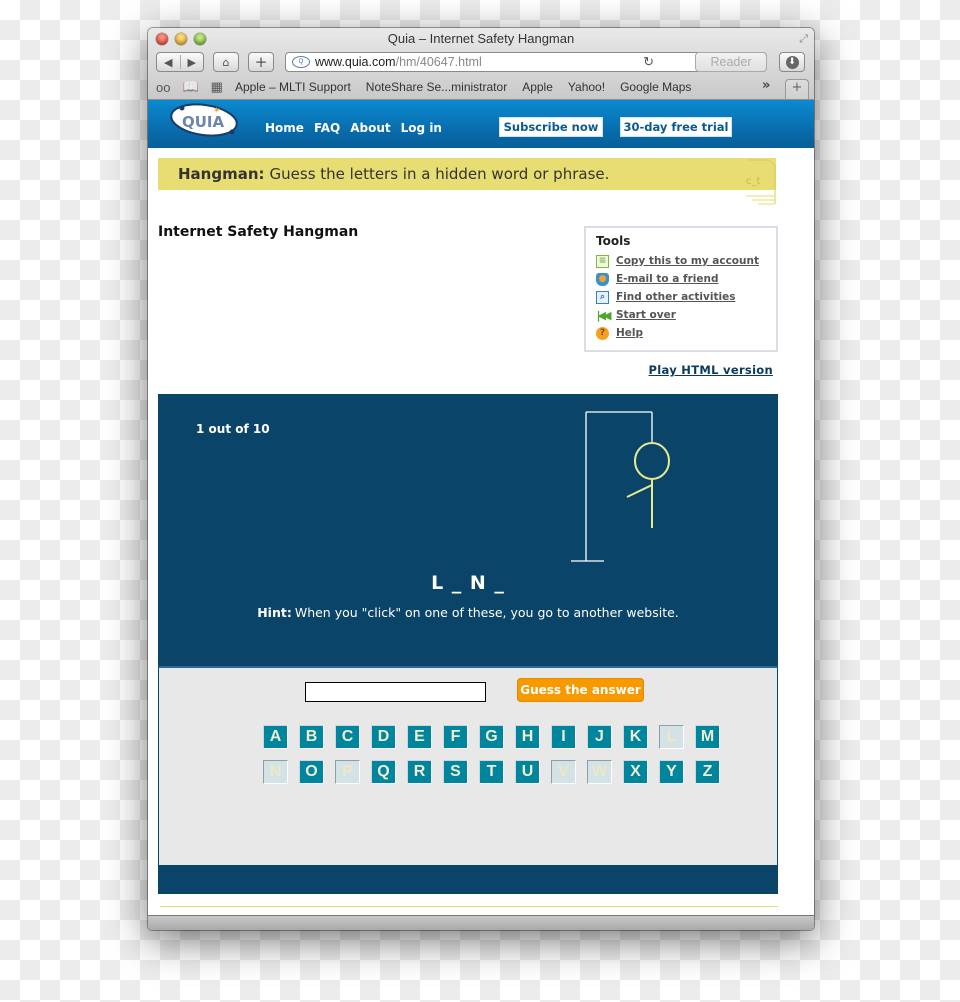 The height and width of the screenshot is (1002, 960). Describe the element at coordinates (629, 333) in the screenshot. I see `tool-help-link: Help` at that location.